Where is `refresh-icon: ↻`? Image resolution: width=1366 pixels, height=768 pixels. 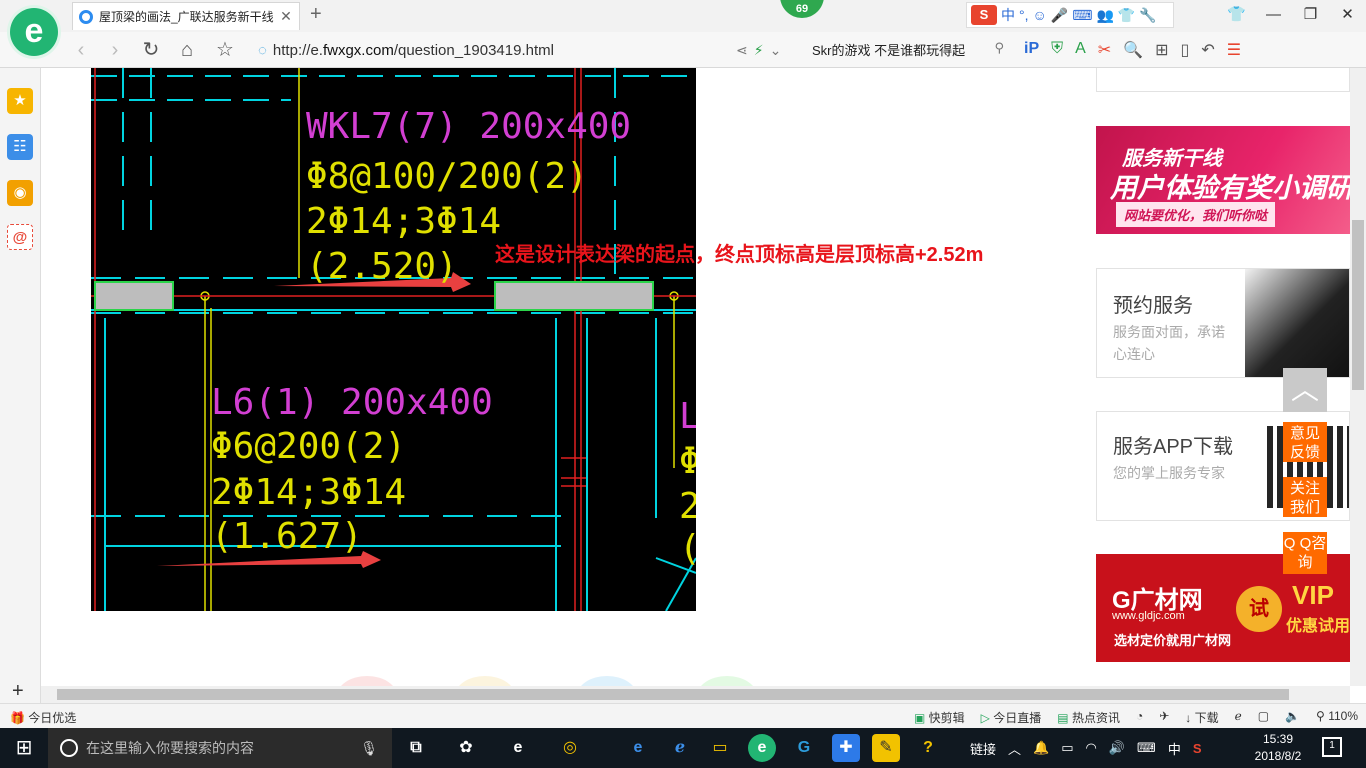
refresh-icon: ↻ is located at coordinates (151, 50).